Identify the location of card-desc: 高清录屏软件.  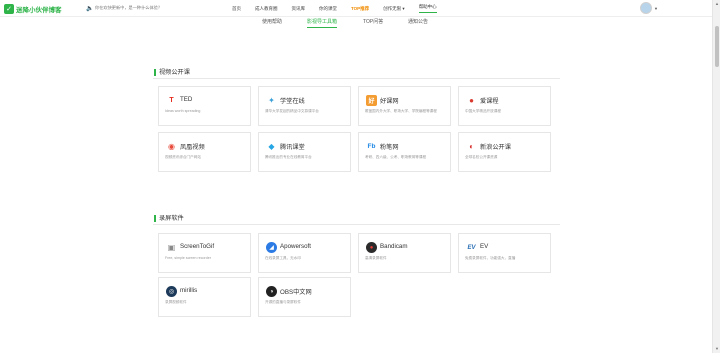
(376, 258).